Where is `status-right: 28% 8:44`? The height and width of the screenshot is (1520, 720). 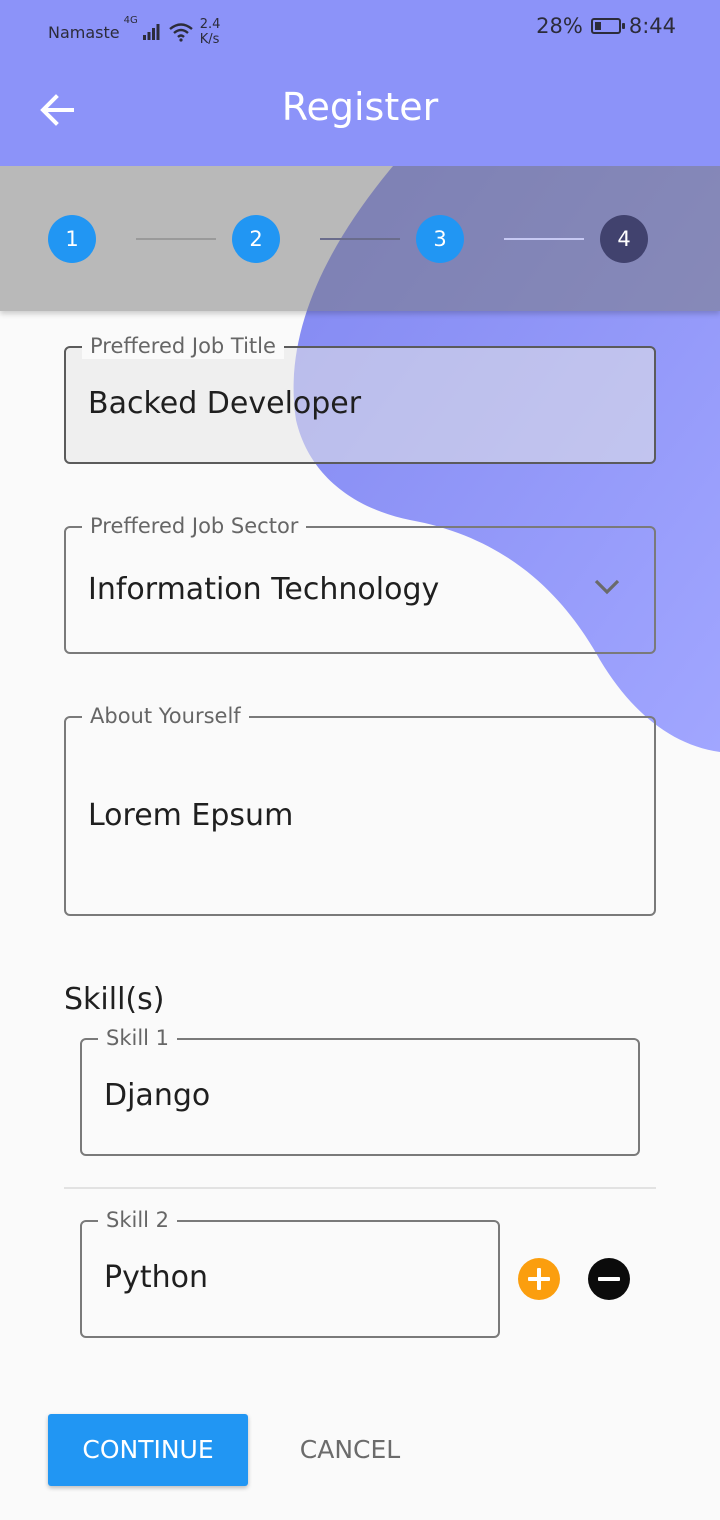
status-right: 28% 8:44 is located at coordinates (606, 26).